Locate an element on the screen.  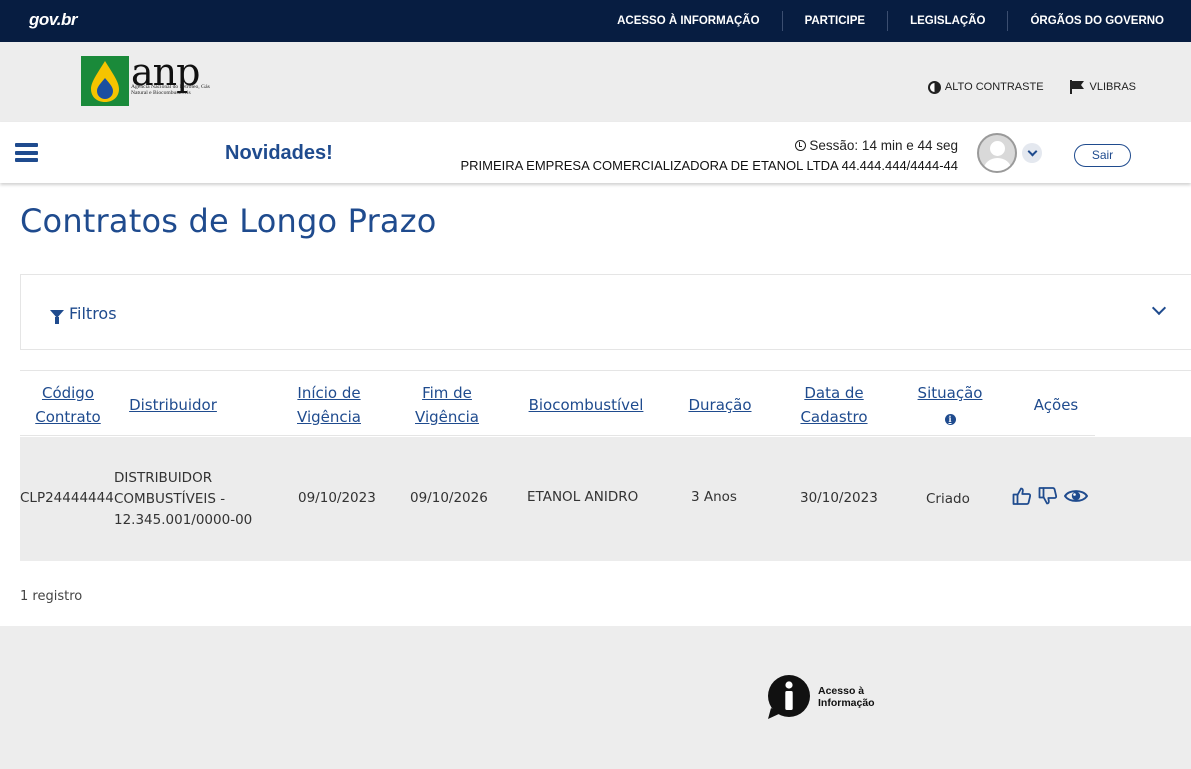
link-legislacao: LEGISLAÇÃO is located at coordinates (947, 21).